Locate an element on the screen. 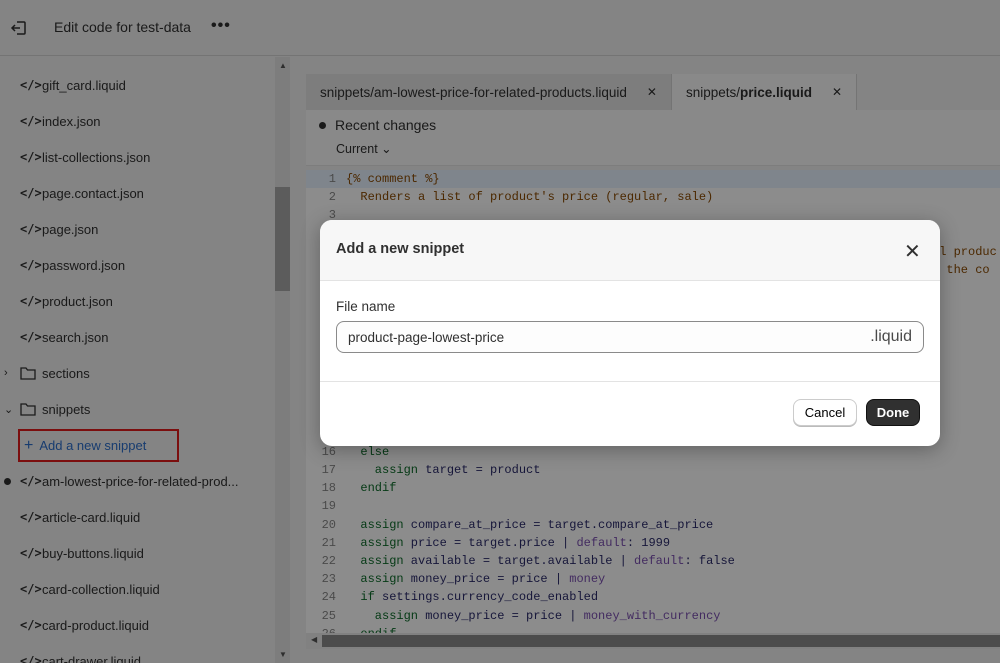 Image resolution: width=1000 pixels, height=663 pixels. file-name-label: File name is located at coordinates (366, 306).